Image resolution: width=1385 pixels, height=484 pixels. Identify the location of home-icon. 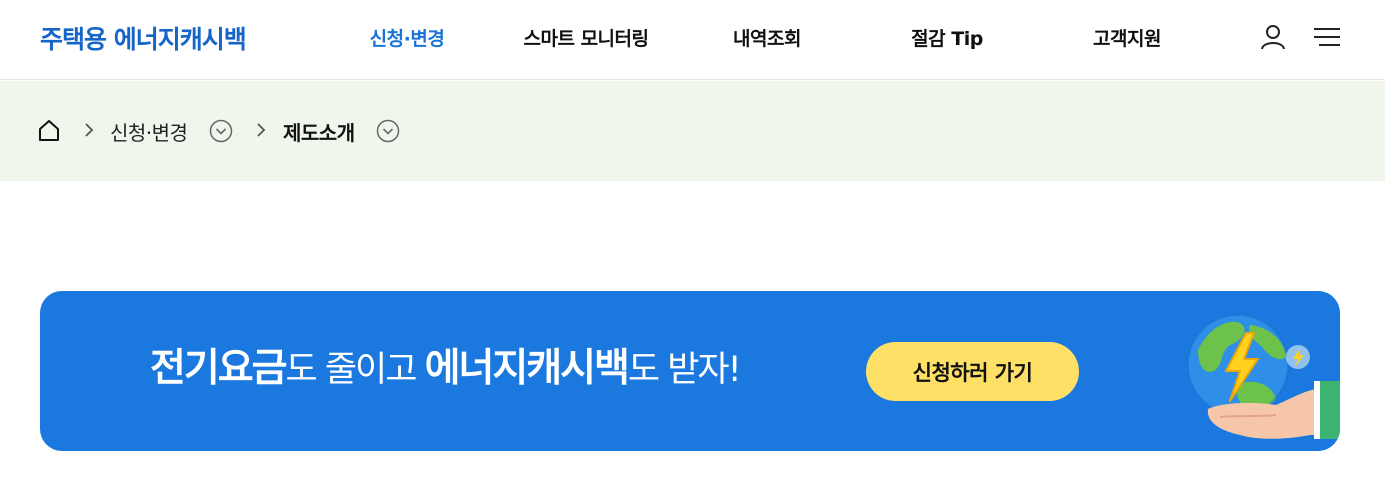
(49, 130).